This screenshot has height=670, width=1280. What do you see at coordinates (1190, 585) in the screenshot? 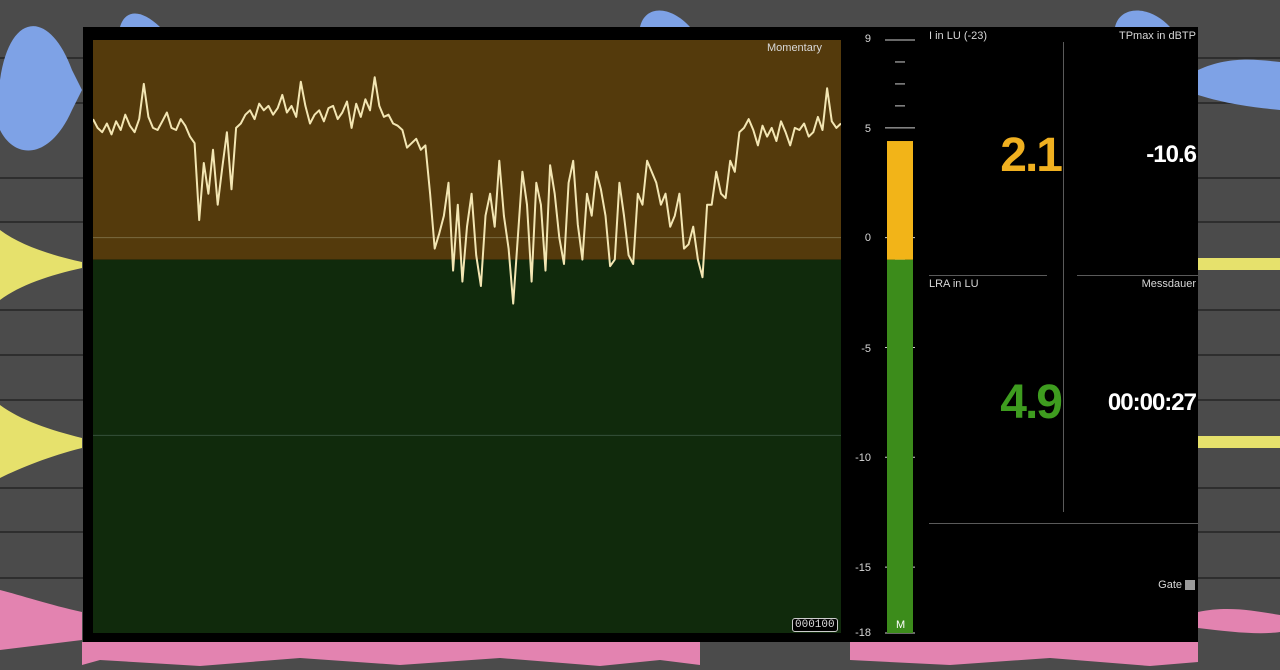
I see `gate-indicator` at bounding box center [1190, 585].